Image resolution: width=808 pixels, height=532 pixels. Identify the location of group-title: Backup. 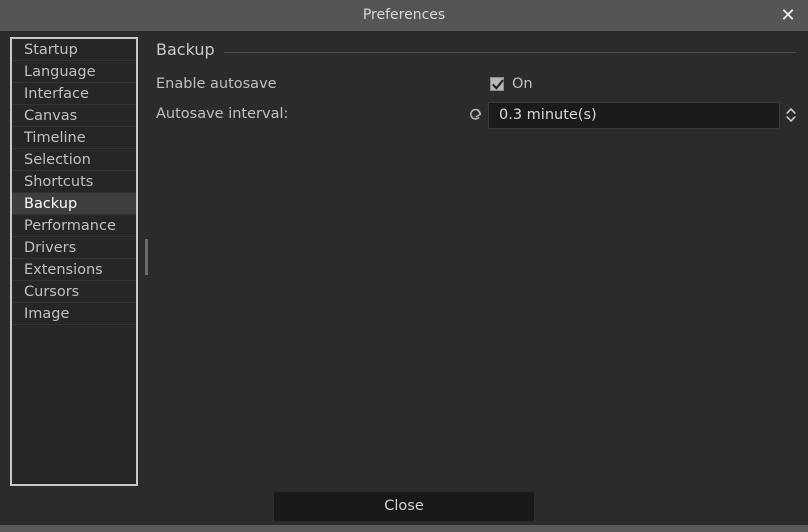
(189, 50).